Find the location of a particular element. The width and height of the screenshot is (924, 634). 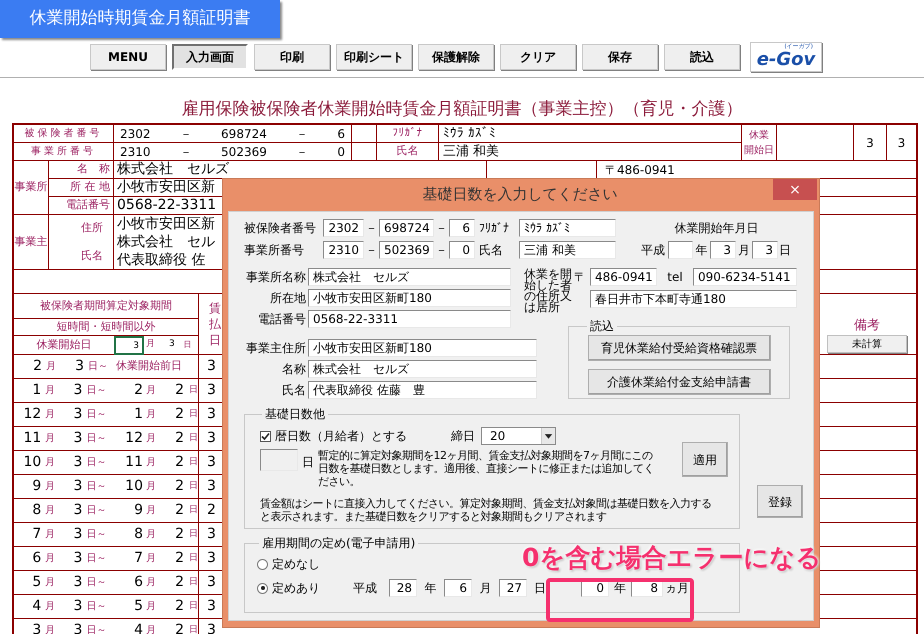

label: 名 称 is located at coordinates (93, 169).